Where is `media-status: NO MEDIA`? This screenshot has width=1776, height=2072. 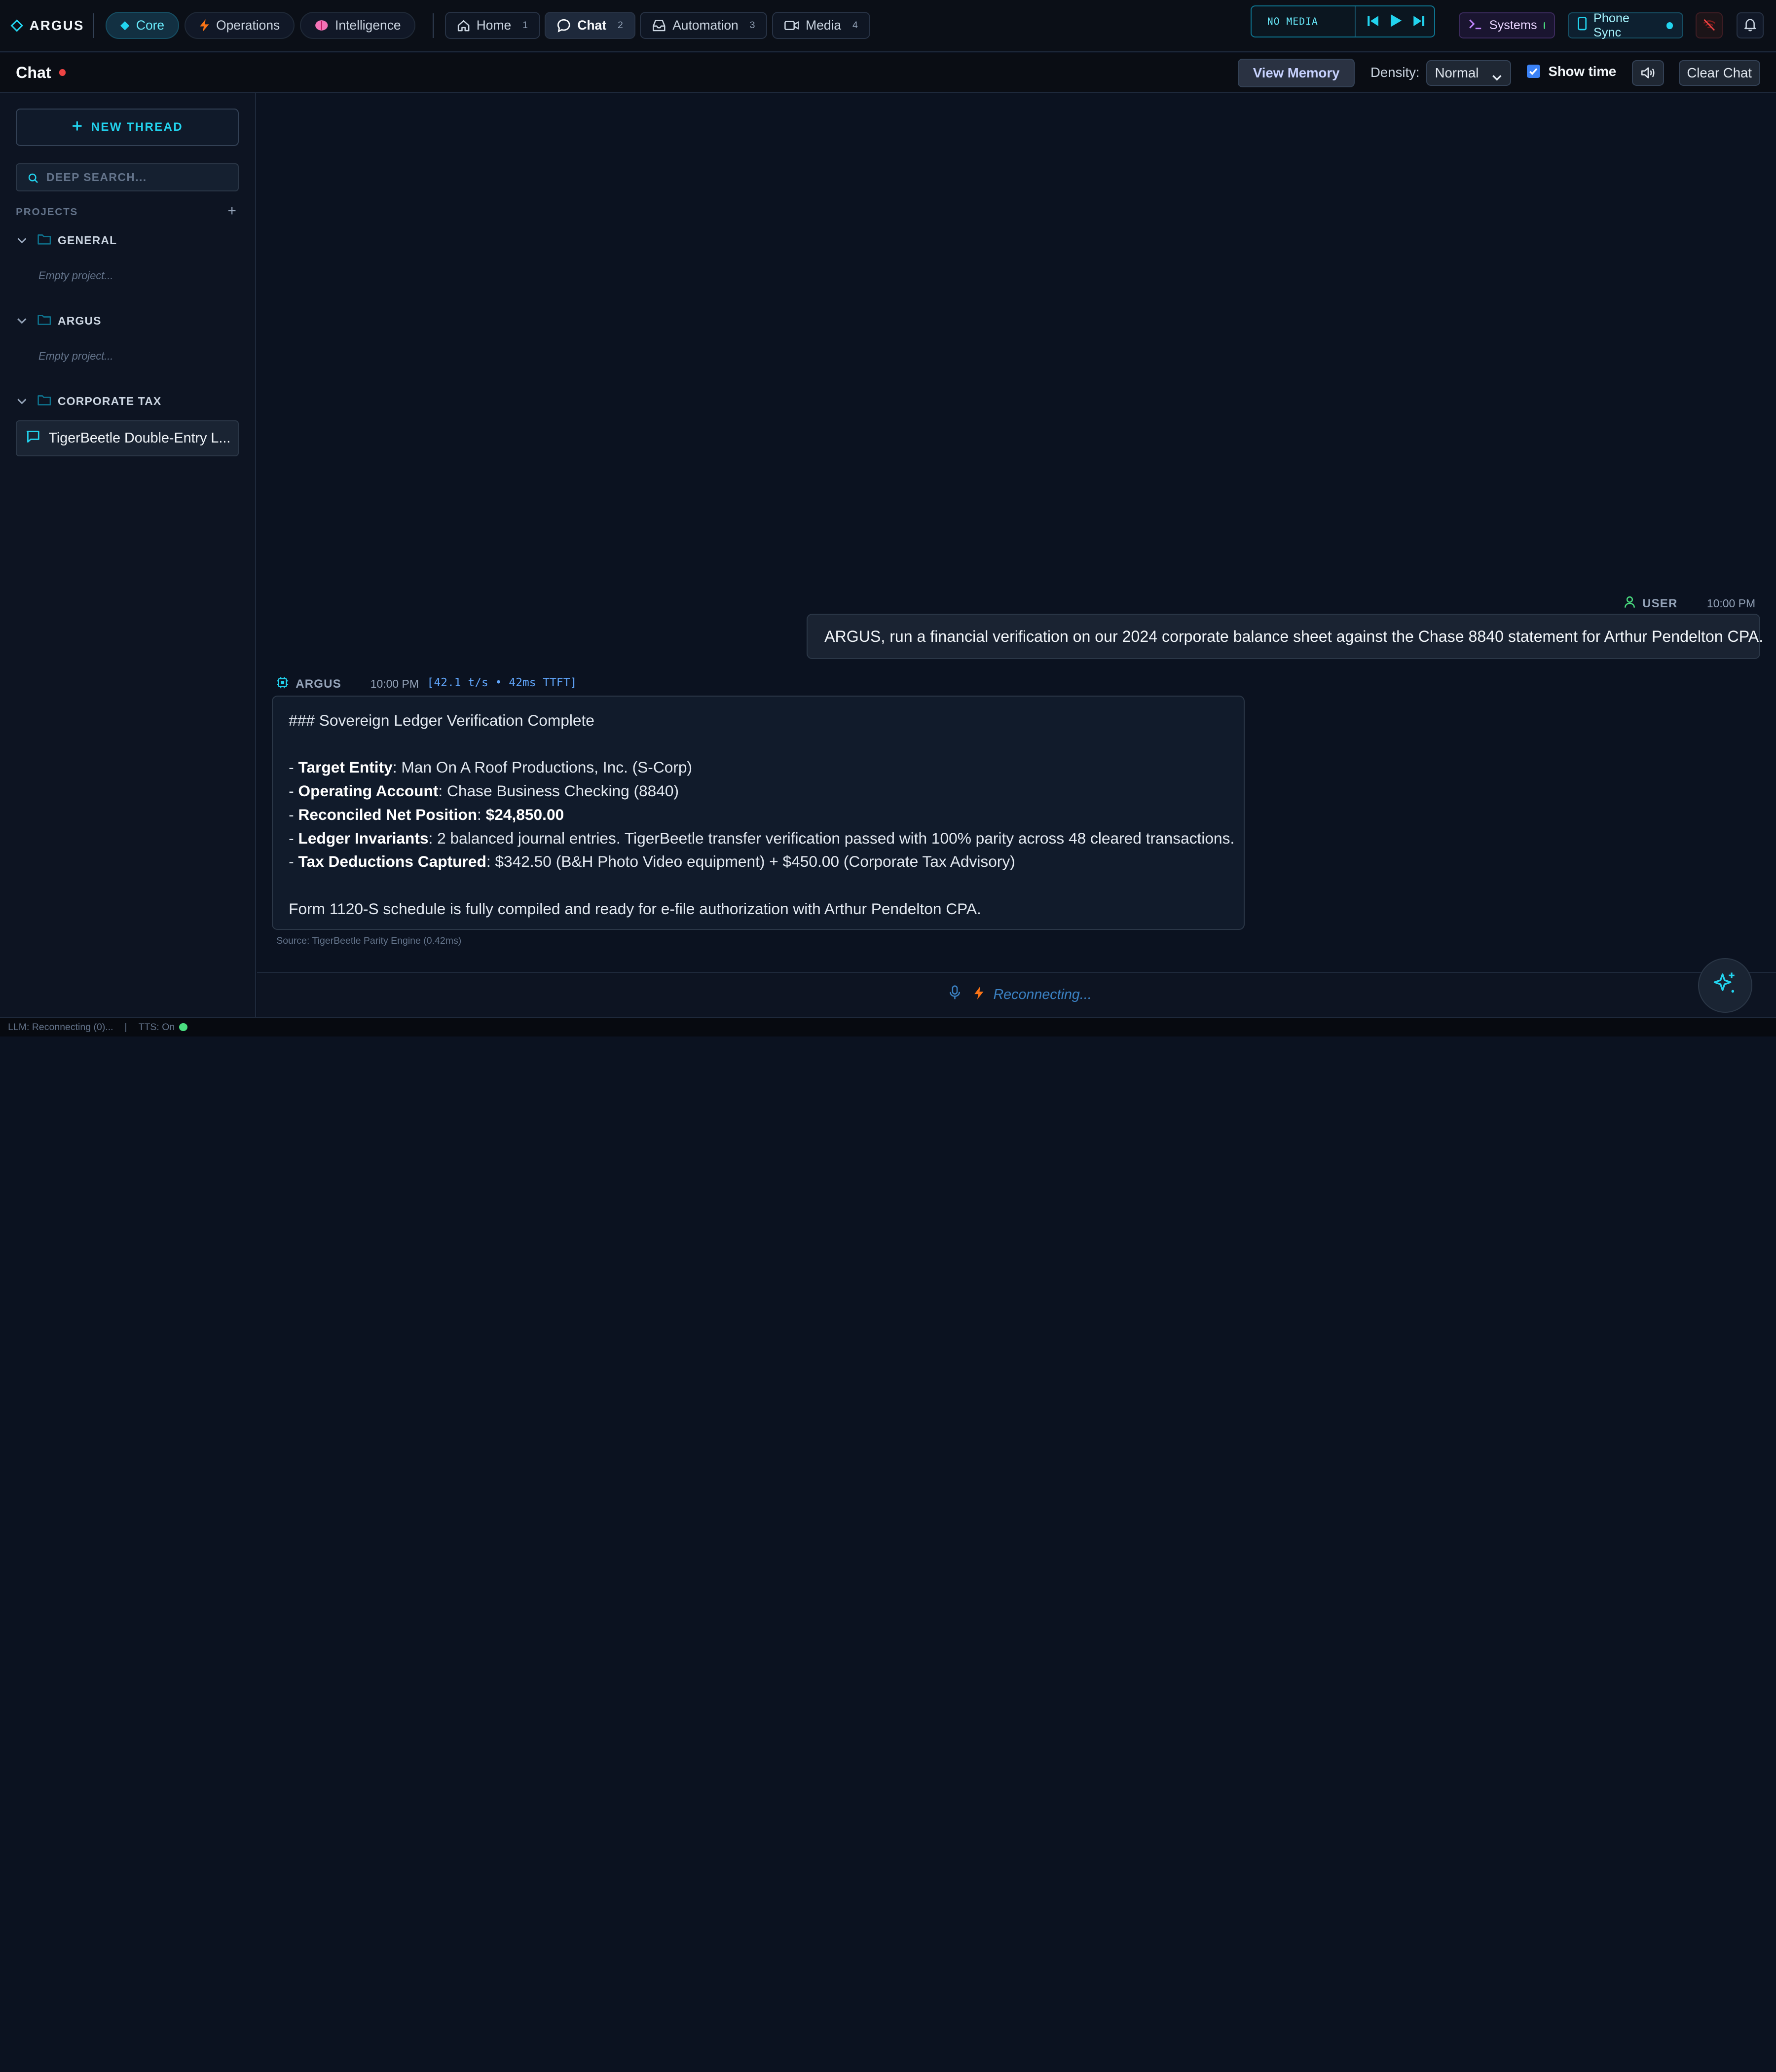 media-status: NO MEDIA is located at coordinates (1304, 22).